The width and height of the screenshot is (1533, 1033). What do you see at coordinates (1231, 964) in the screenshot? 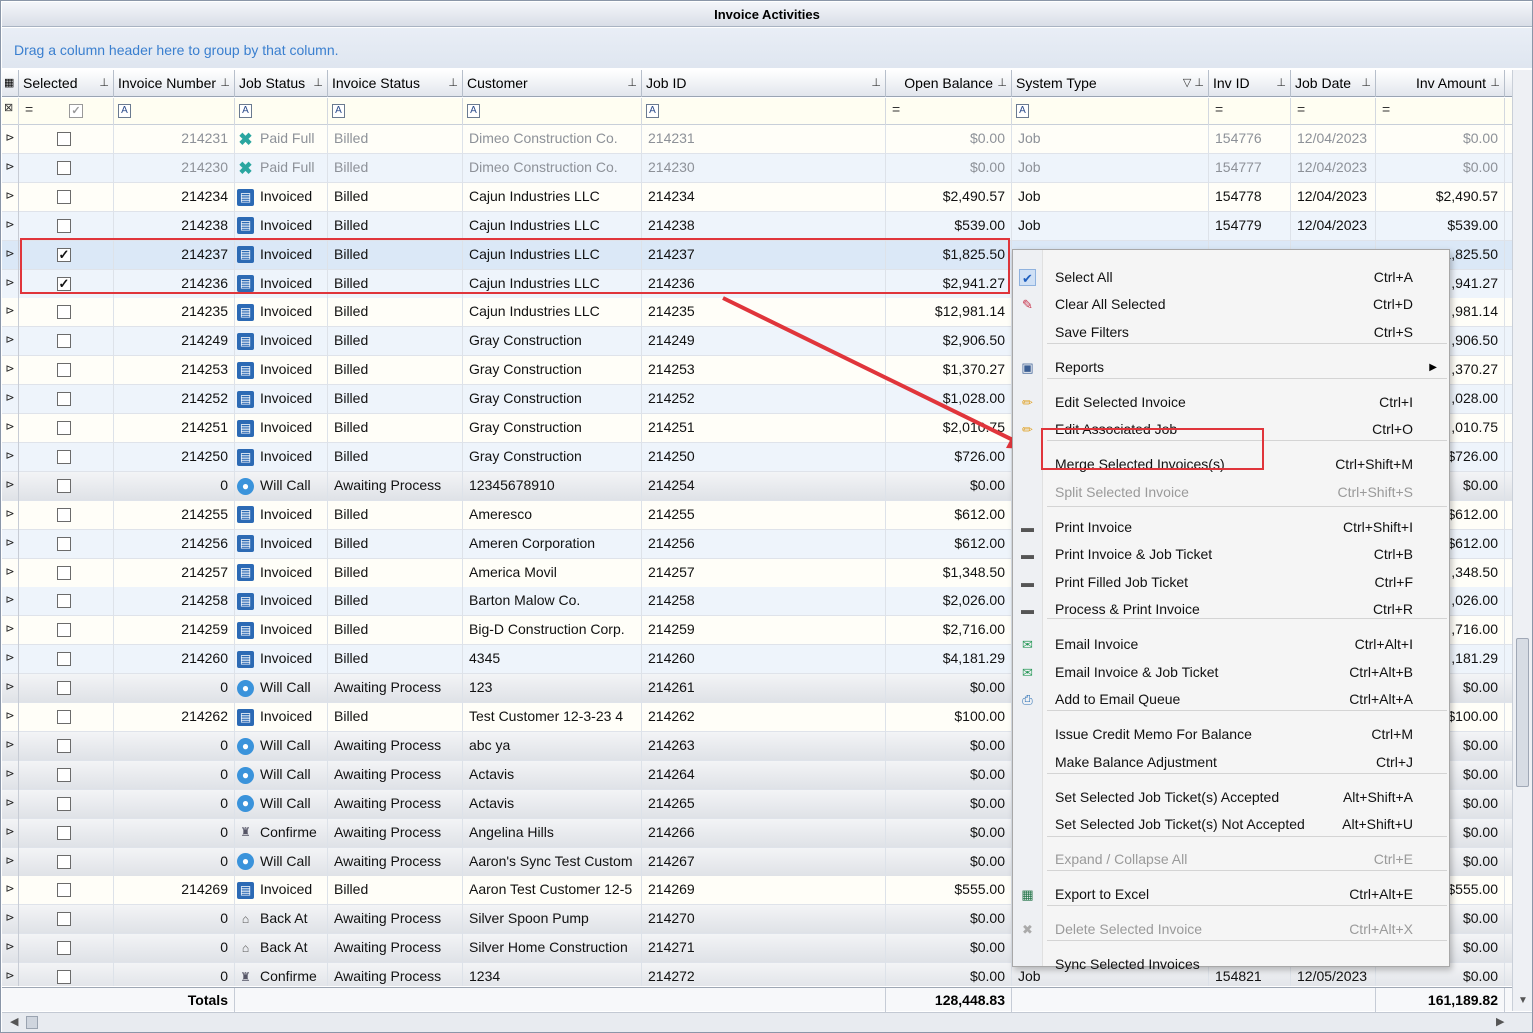
I see `menu-item-sync-selected-invoices: Sync Selected Invoices` at bounding box center [1231, 964].